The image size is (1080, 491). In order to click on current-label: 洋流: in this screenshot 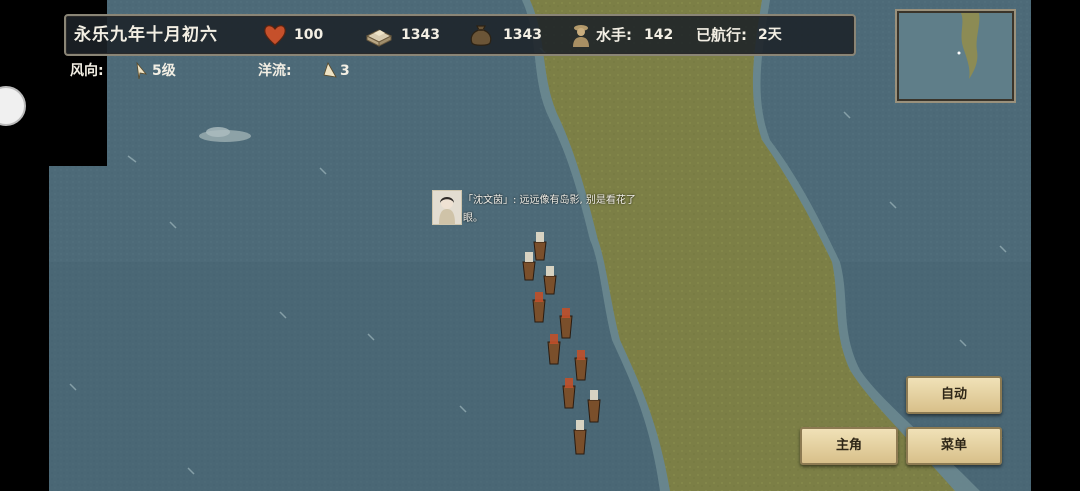, I will do `click(275, 71)`.